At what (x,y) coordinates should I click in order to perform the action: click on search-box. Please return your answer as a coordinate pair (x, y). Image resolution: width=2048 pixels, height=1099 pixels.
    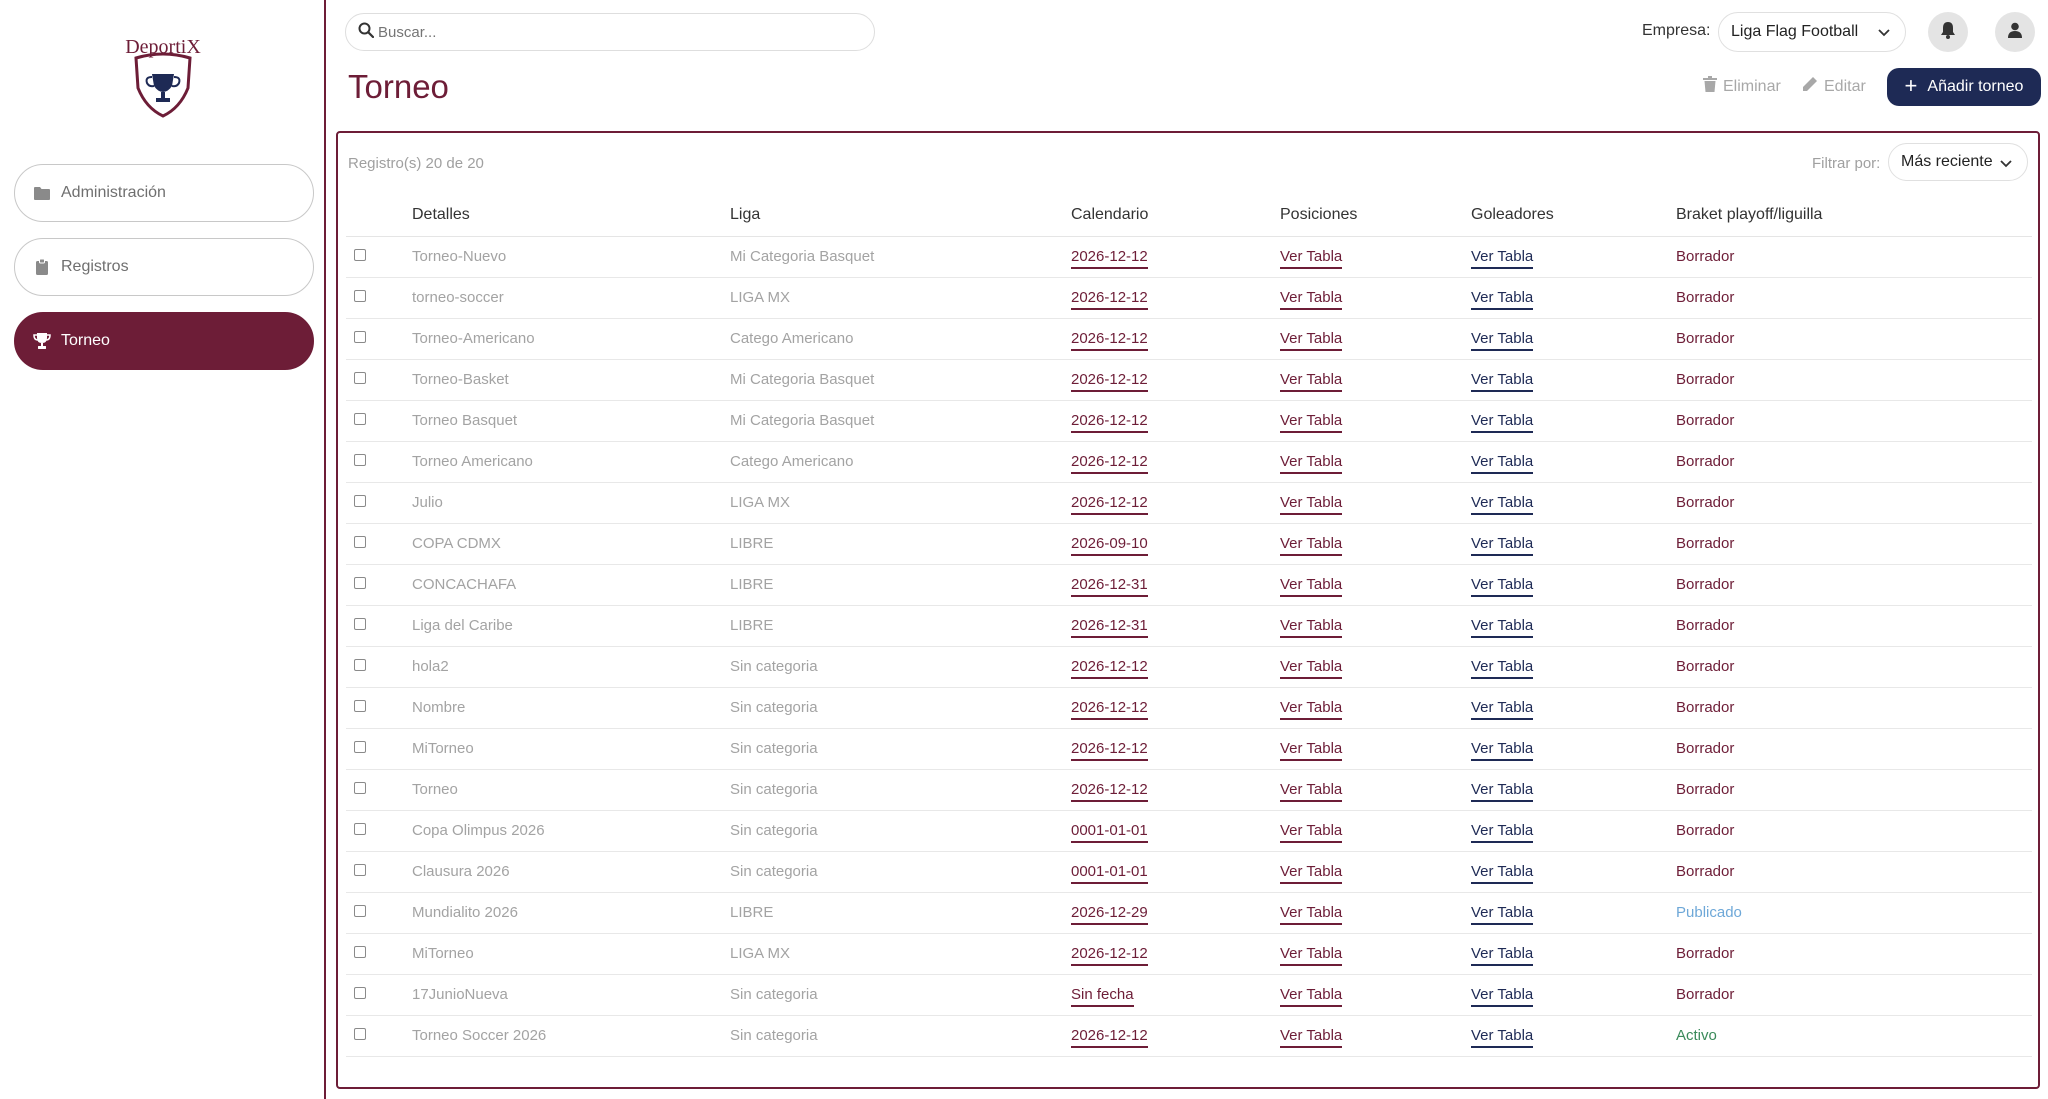
    Looking at the image, I should click on (610, 32).